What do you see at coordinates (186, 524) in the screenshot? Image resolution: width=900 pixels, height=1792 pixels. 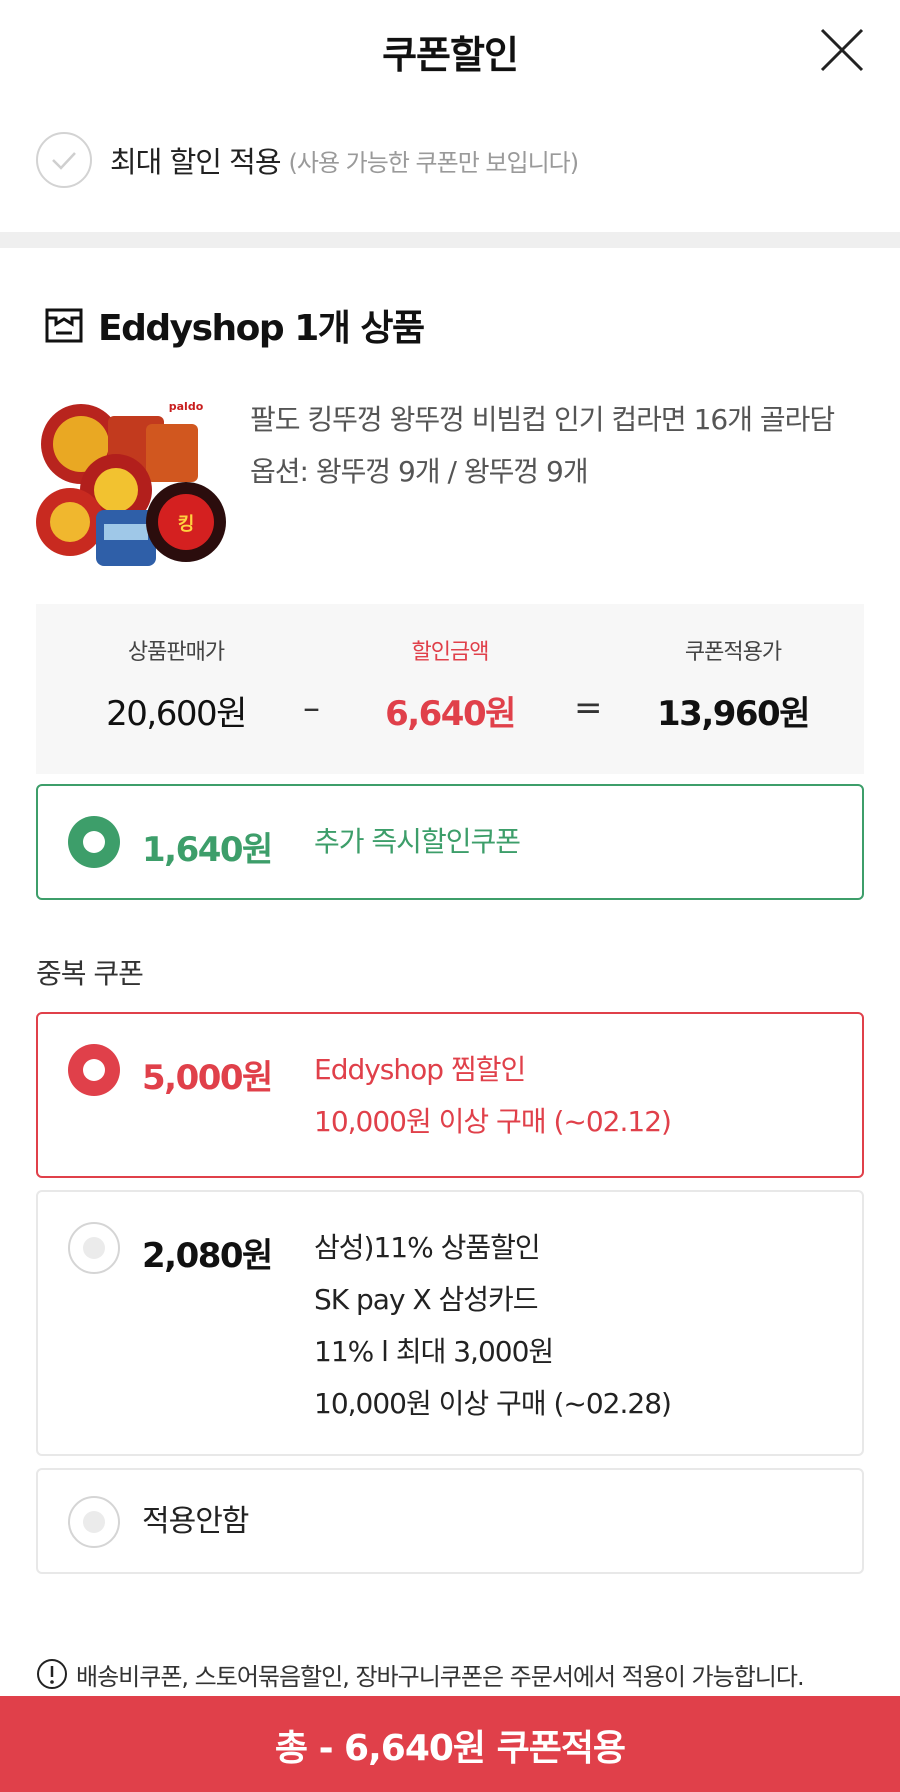 I see `svg-text: 킹` at bounding box center [186, 524].